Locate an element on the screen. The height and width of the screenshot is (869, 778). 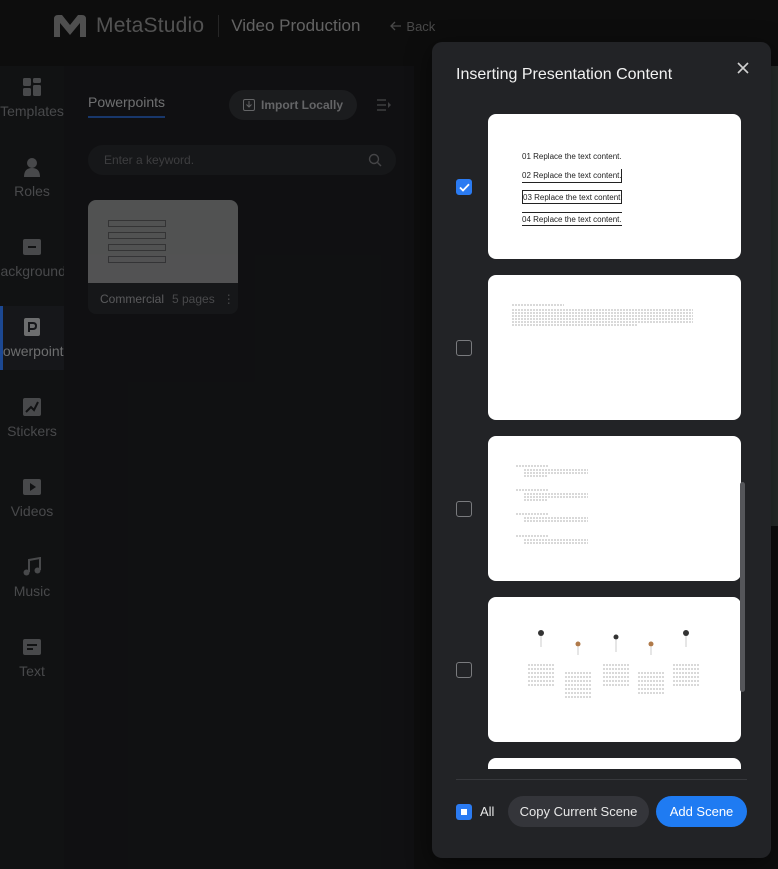
modal-footer: All Copy Current Scene Add Scene is located at coordinates (601, 812).